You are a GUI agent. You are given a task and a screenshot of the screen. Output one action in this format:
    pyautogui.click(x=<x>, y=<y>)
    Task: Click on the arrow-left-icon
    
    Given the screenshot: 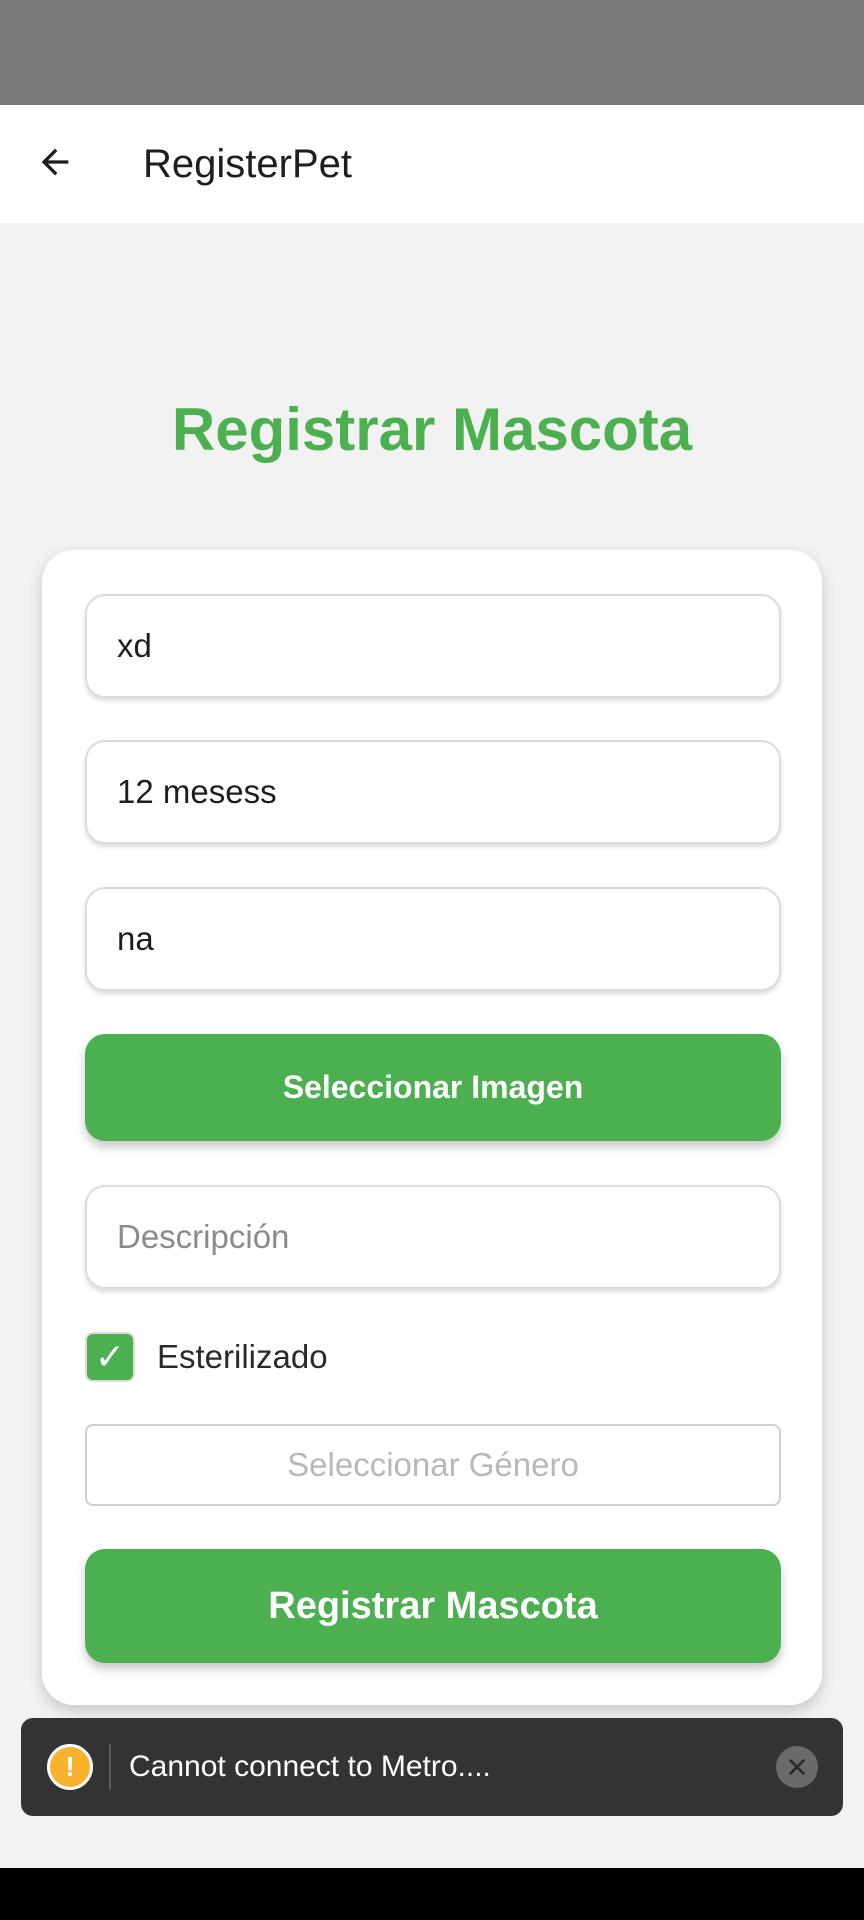 What is the action you would take?
    pyautogui.click(x=55, y=162)
    